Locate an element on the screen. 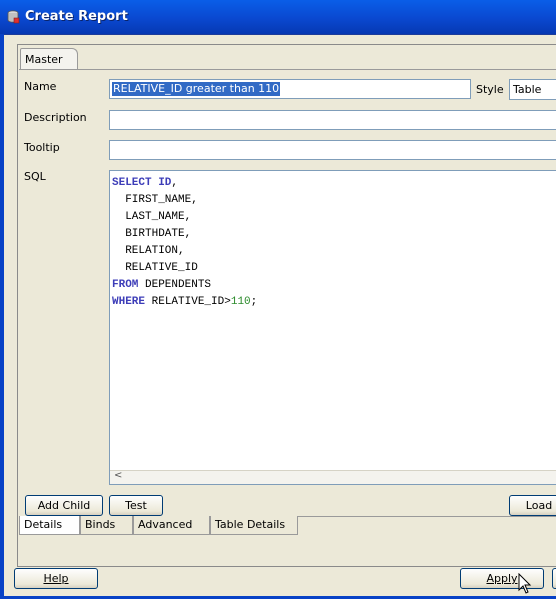 This screenshot has height=599, width=556. name-label: Name is located at coordinates (40, 86).